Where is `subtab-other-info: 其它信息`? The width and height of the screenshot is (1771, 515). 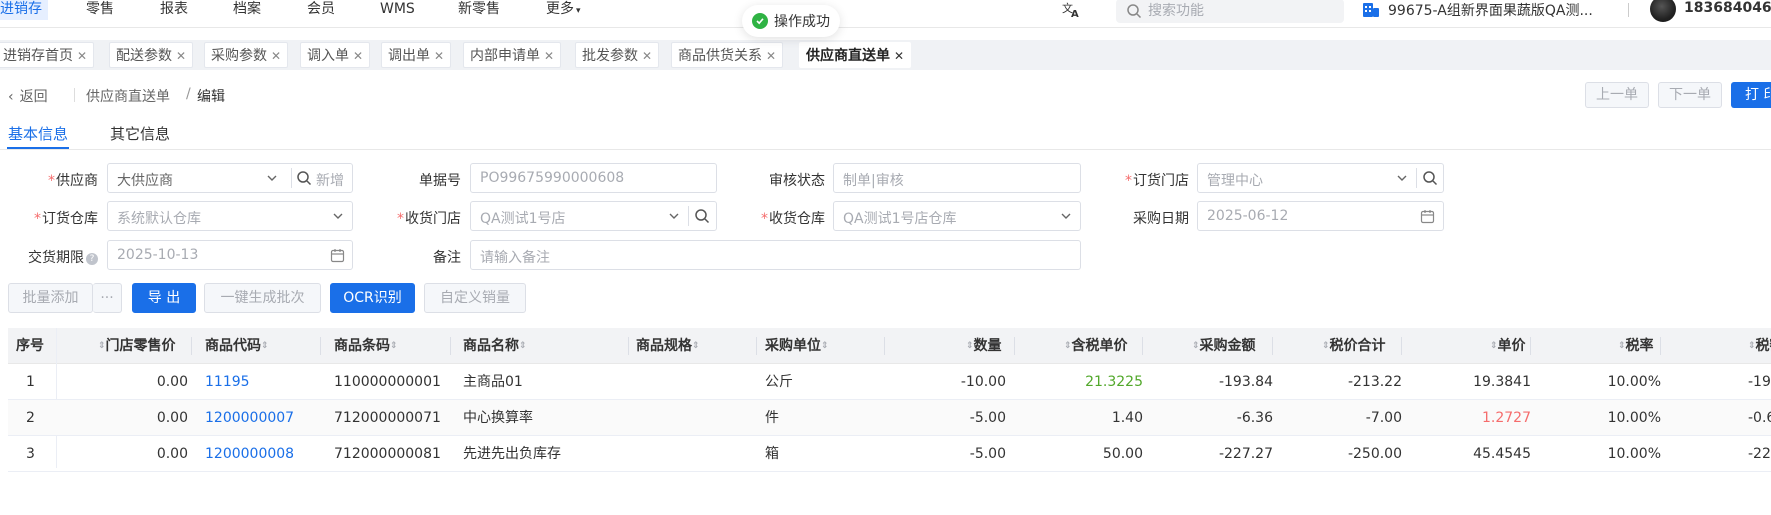
subtab-other-info: 其它信息 is located at coordinates (140, 133).